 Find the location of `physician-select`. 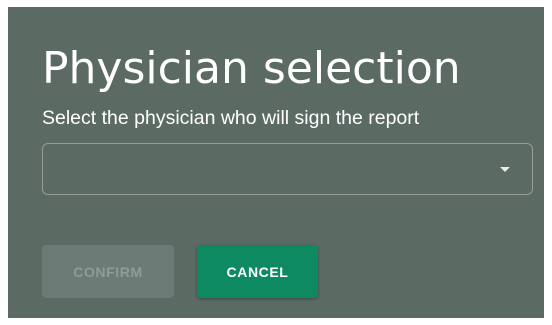

physician-select is located at coordinates (287, 169).